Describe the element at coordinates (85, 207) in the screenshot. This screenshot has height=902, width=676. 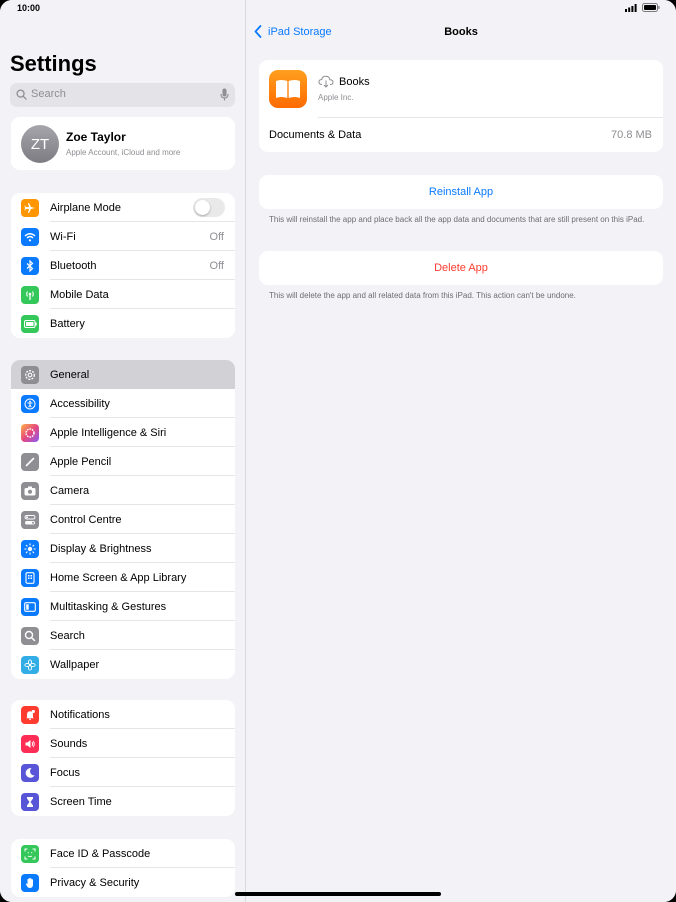
I see `sidebar-item-label: Airplane Mode` at that location.